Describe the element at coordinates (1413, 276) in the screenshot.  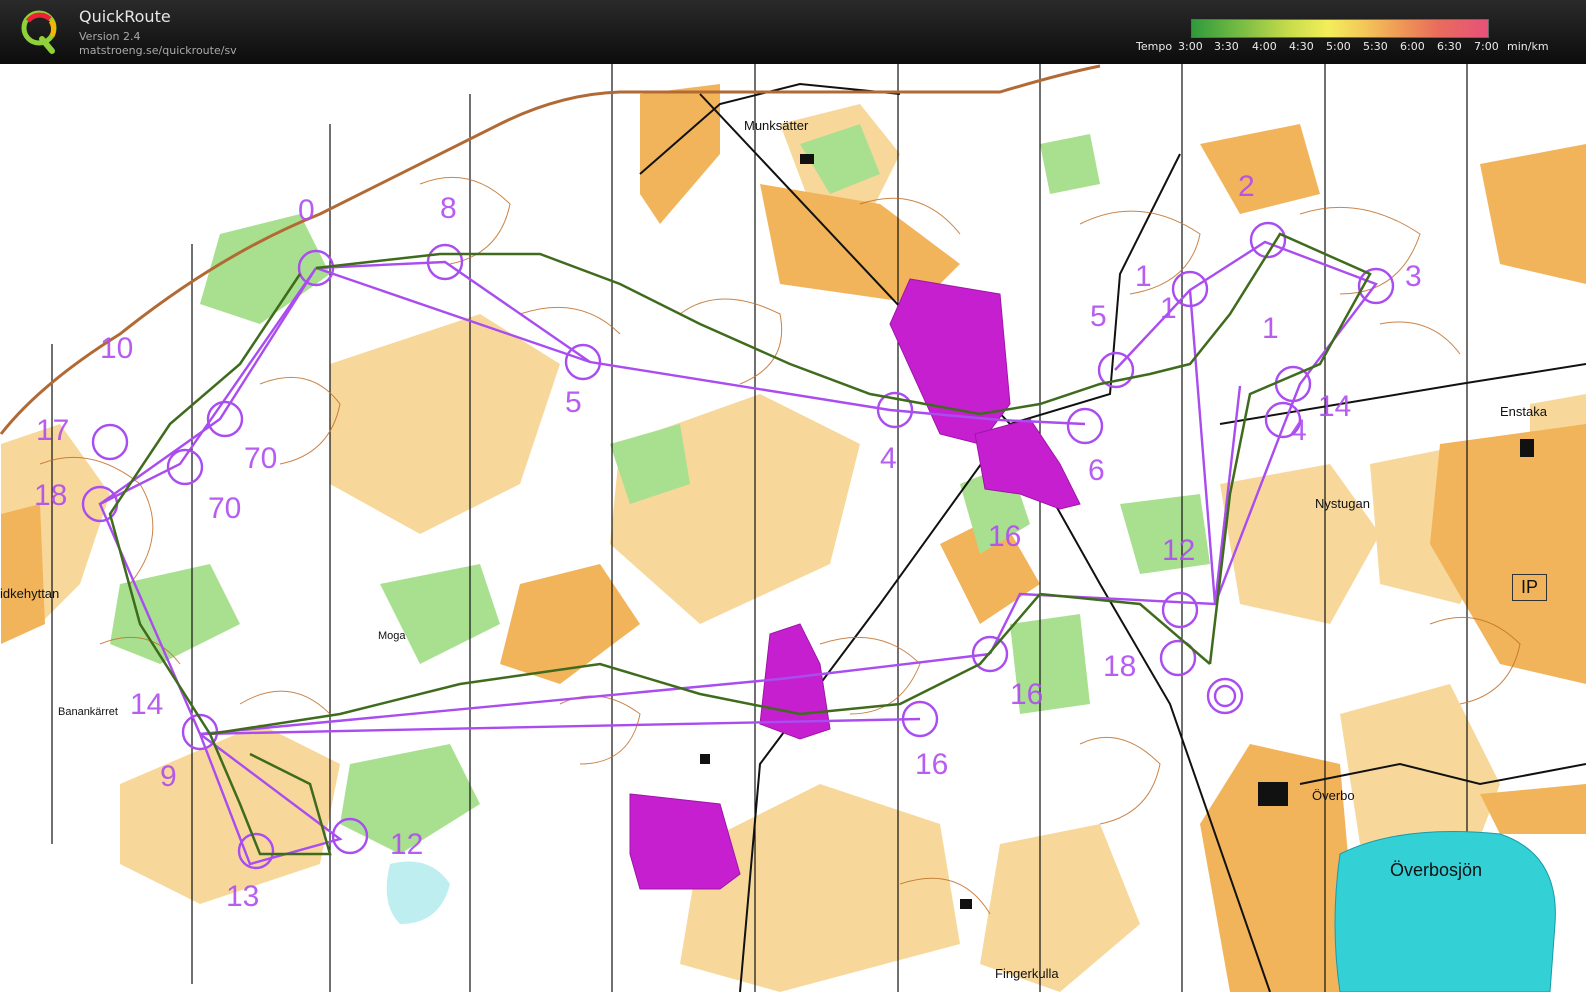
I see `control-number: 3` at that location.